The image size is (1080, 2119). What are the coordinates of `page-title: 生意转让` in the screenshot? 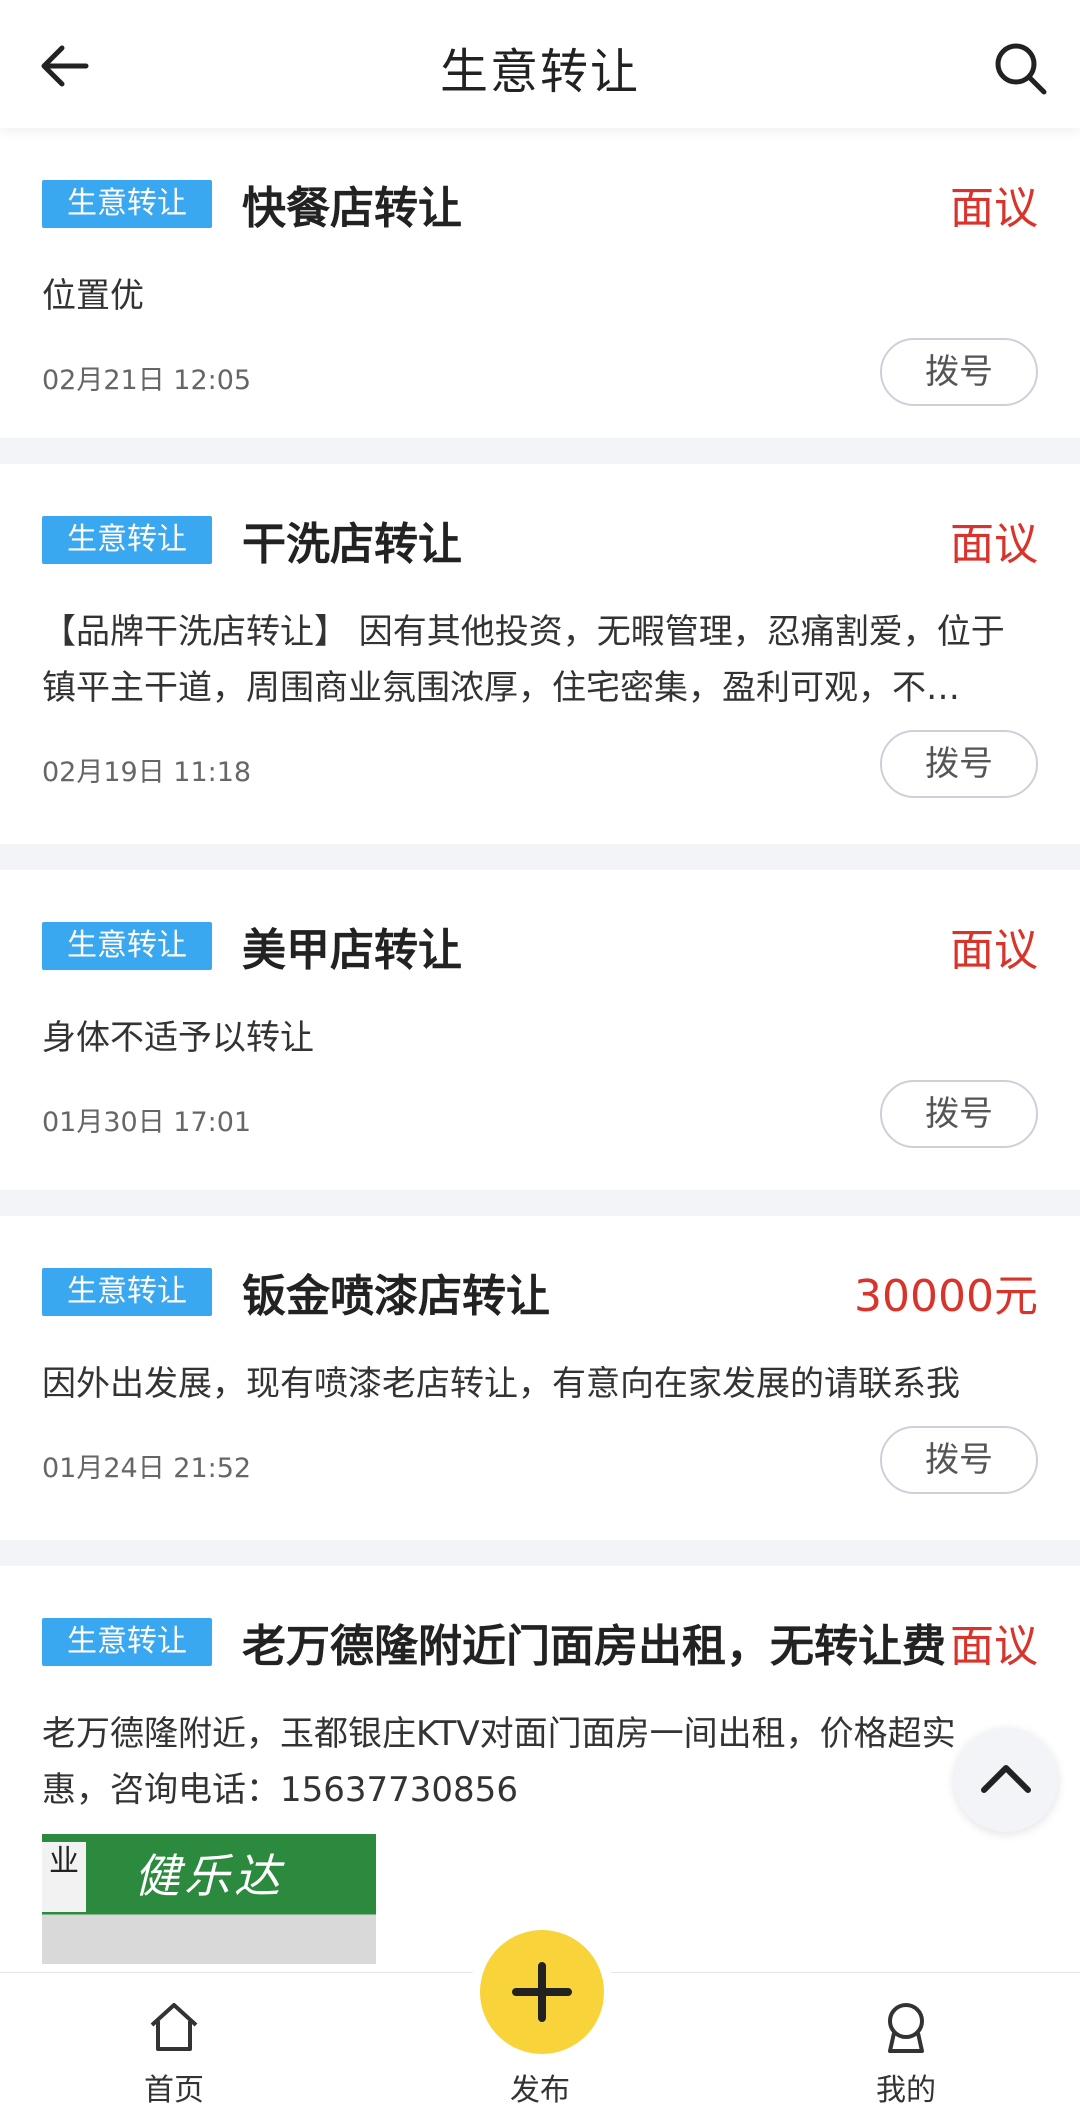 It's located at (539, 72).